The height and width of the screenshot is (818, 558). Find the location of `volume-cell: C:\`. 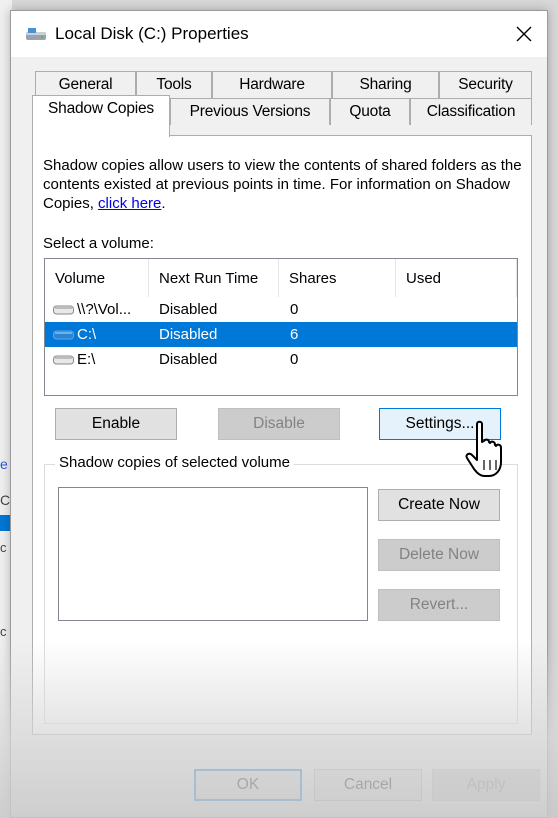

volume-cell: C:\ is located at coordinates (74, 334).